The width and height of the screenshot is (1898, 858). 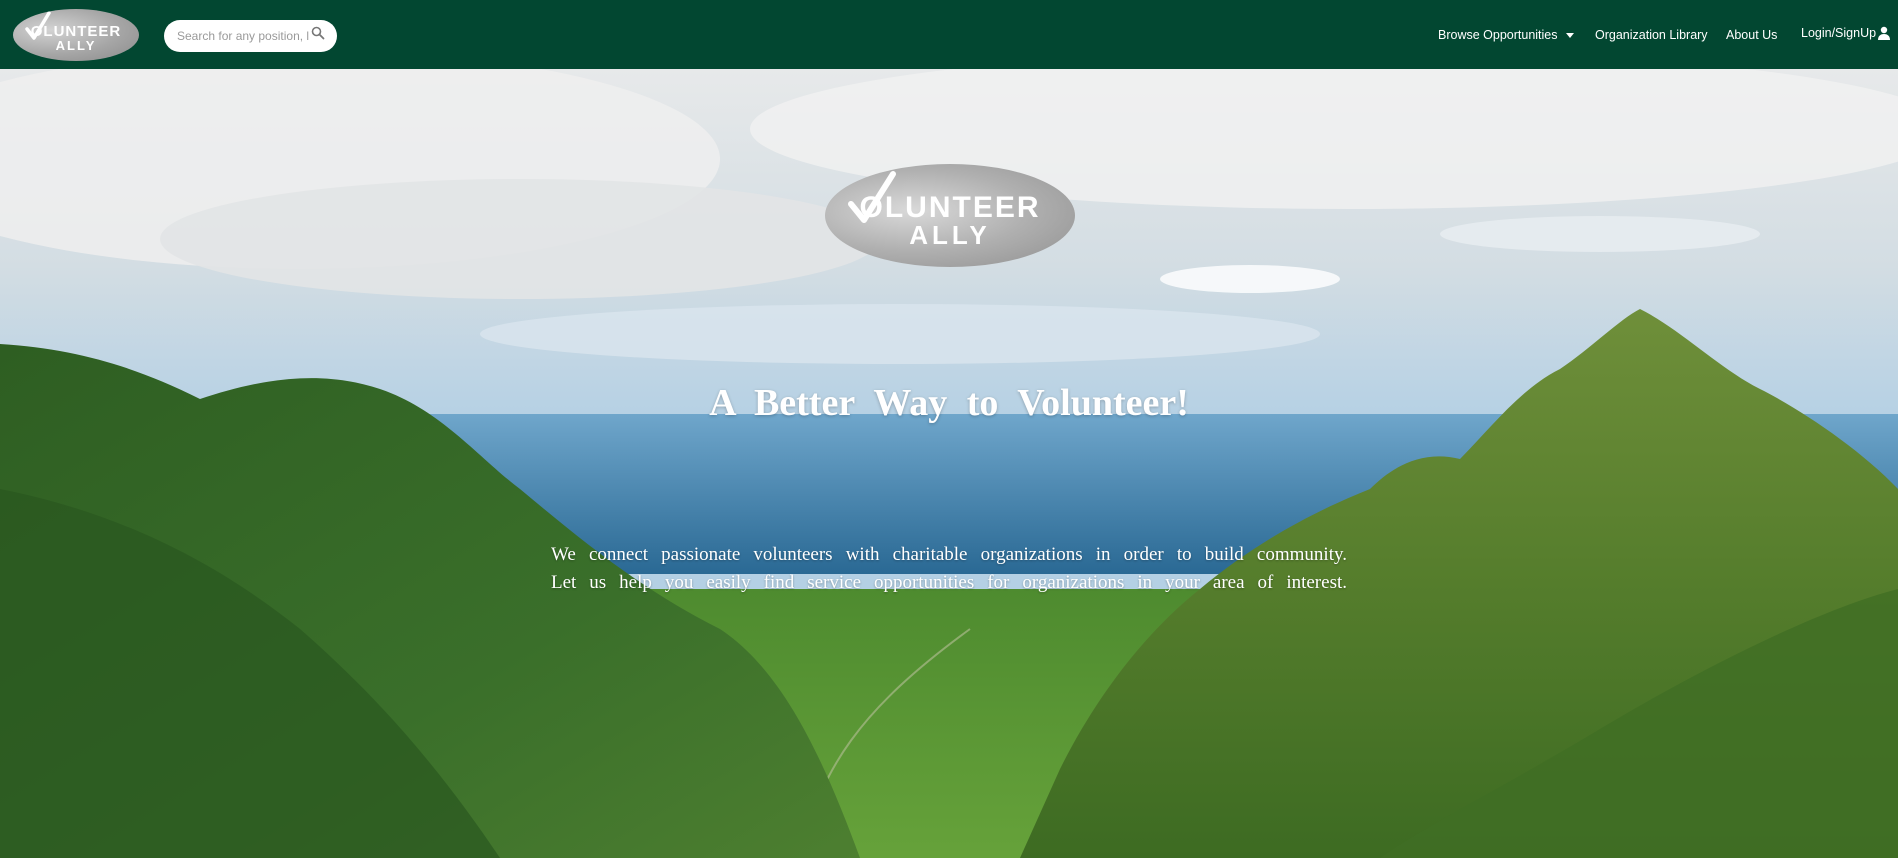 What do you see at coordinates (1839, 33) in the screenshot?
I see `nav-login-label: Login/SignUp` at bounding box center [1839, 33].